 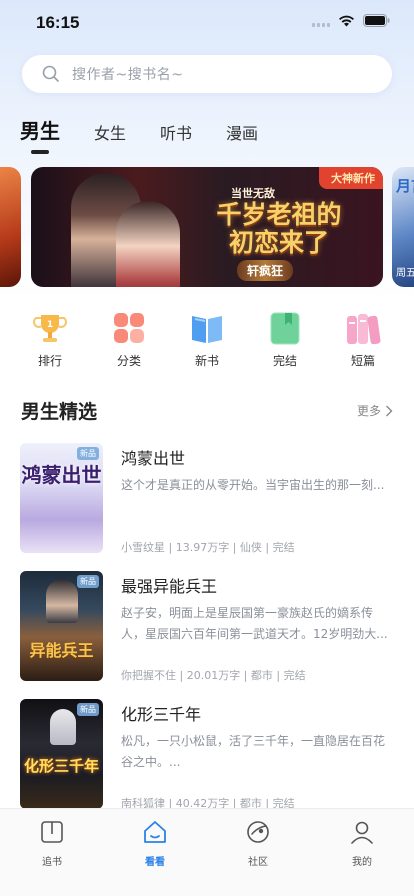 What do you see at coordinates (368, 411) in the screenshot?
I see `more-label: 更多` at bounding box center [368, 411].